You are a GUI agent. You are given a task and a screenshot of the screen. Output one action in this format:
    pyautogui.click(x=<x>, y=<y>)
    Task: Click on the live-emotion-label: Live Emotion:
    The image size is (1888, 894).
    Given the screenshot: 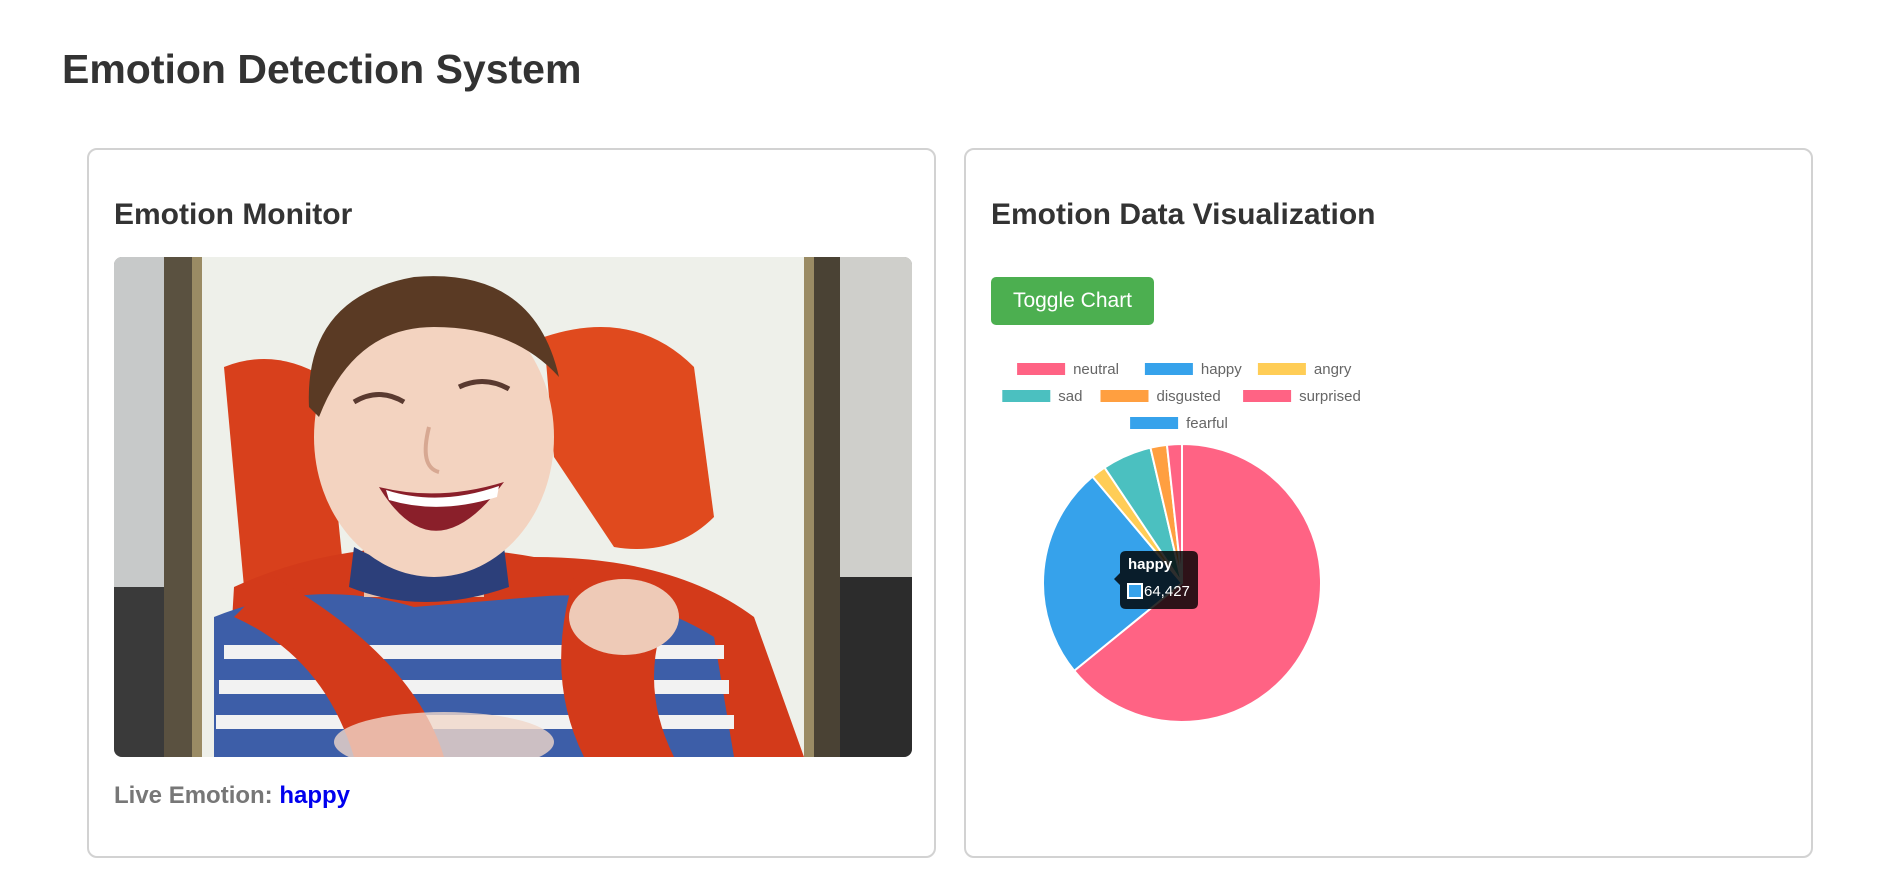 What is the action you would take?
    pyautogui.click(x=193, y=795)
    